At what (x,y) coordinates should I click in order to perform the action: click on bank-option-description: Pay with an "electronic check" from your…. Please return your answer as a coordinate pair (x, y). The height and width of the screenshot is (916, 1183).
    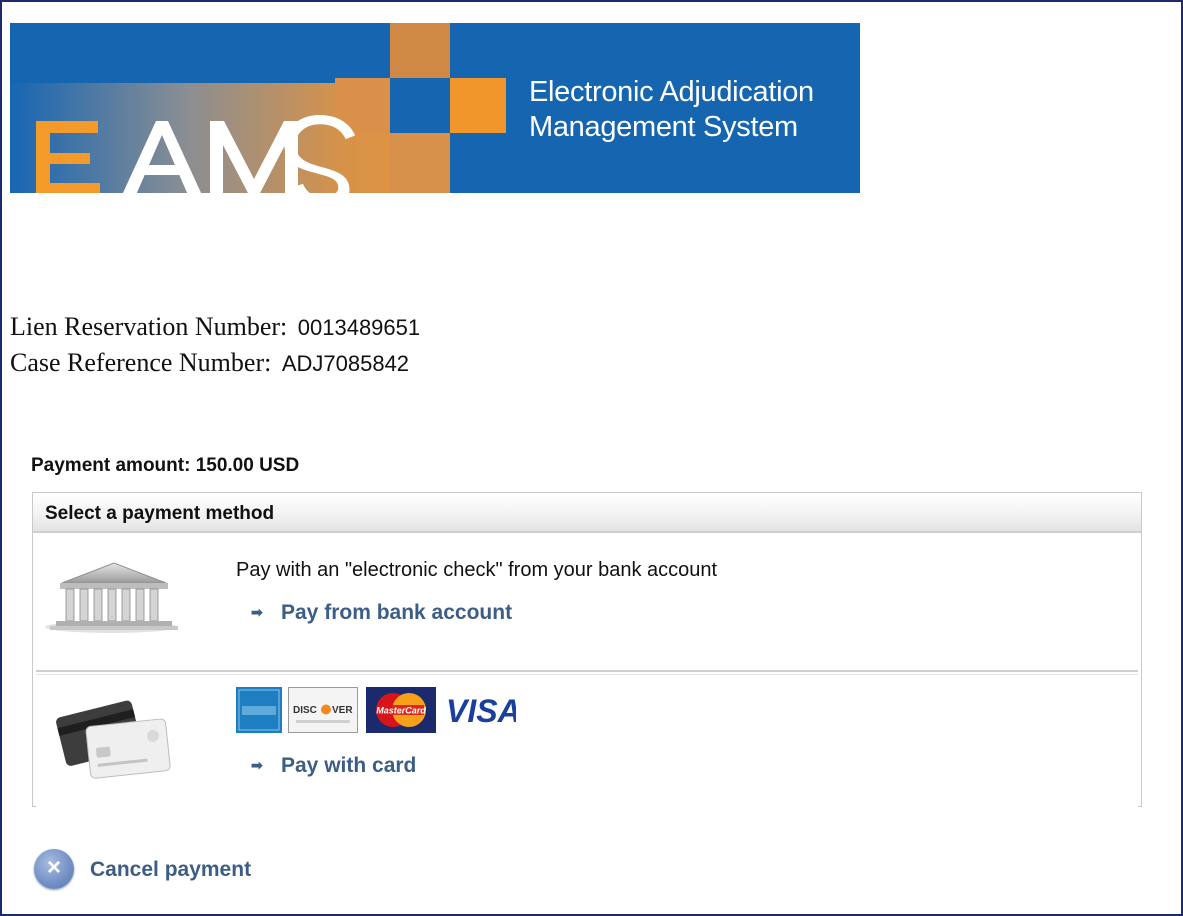
    Looking at the image, I should click on (477, 570).